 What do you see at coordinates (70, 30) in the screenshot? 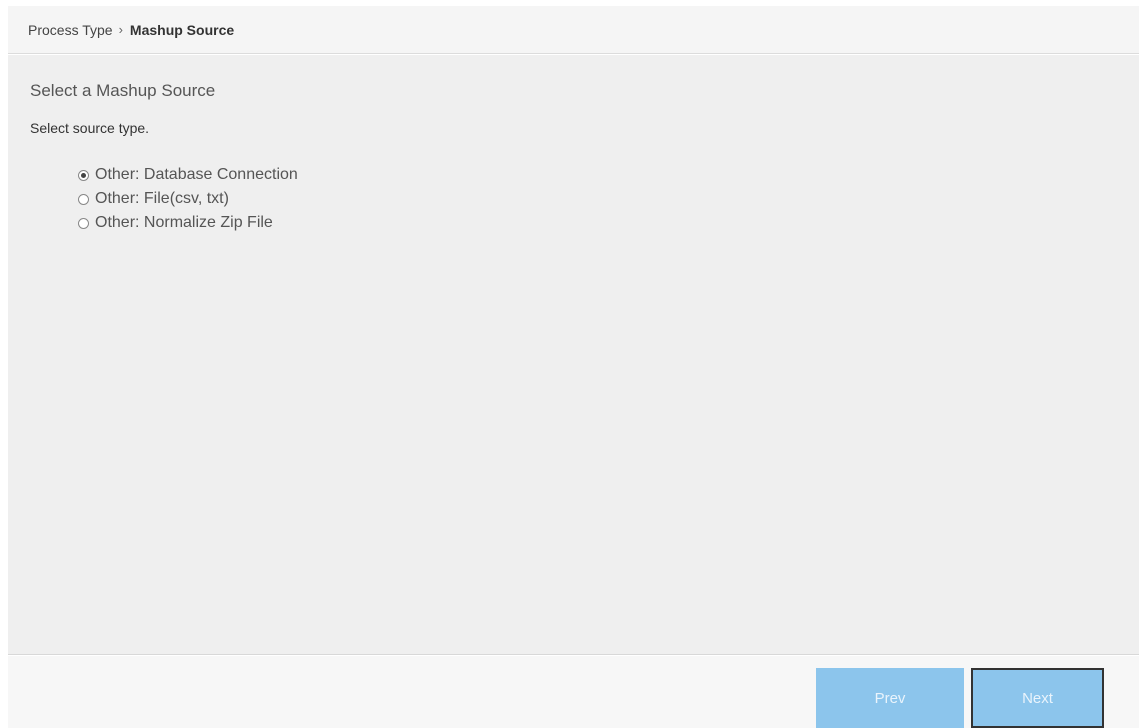
I see `breadcrumb-item-process-type: Process Type` at bounding box center [70, 30].